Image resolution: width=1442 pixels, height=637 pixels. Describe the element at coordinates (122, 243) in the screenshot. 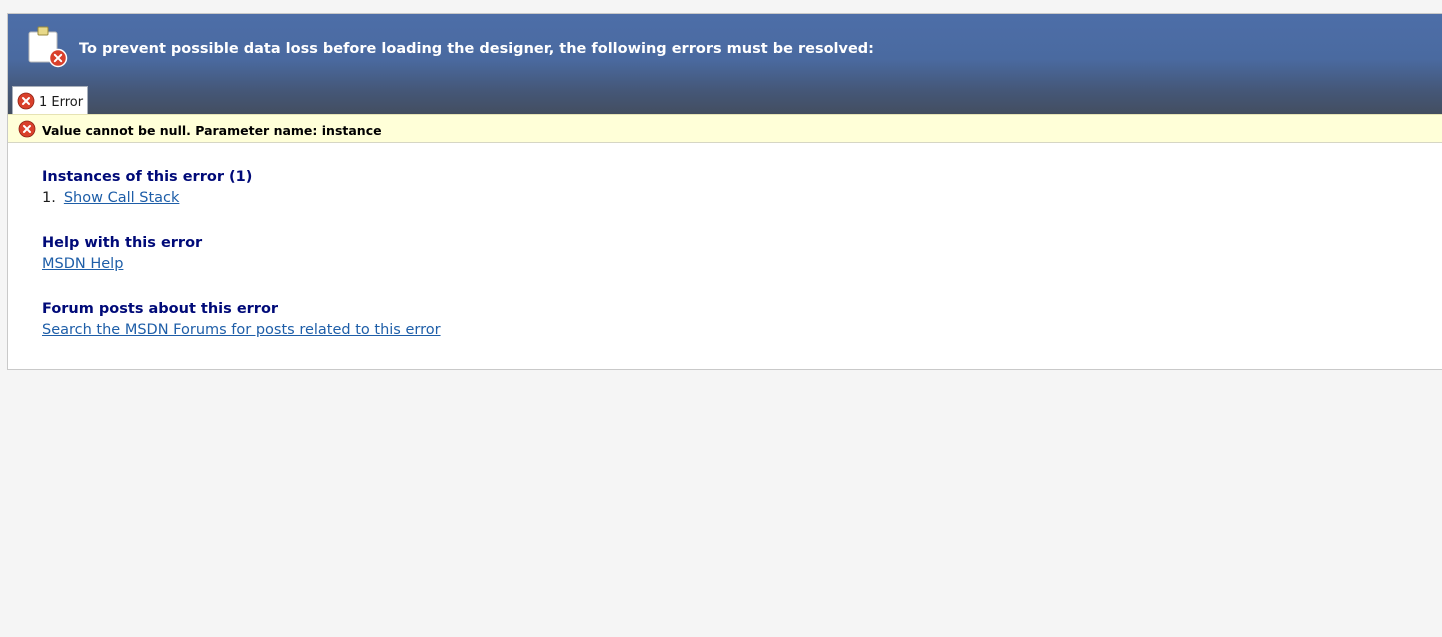

I see `help-title: Help with this error` at that location.